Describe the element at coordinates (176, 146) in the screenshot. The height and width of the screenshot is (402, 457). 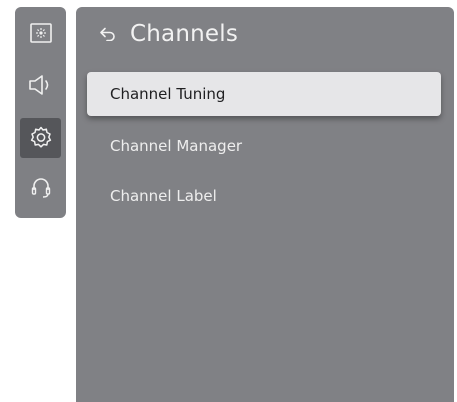
I see `menu-item-label: Channel Manager` at that location.